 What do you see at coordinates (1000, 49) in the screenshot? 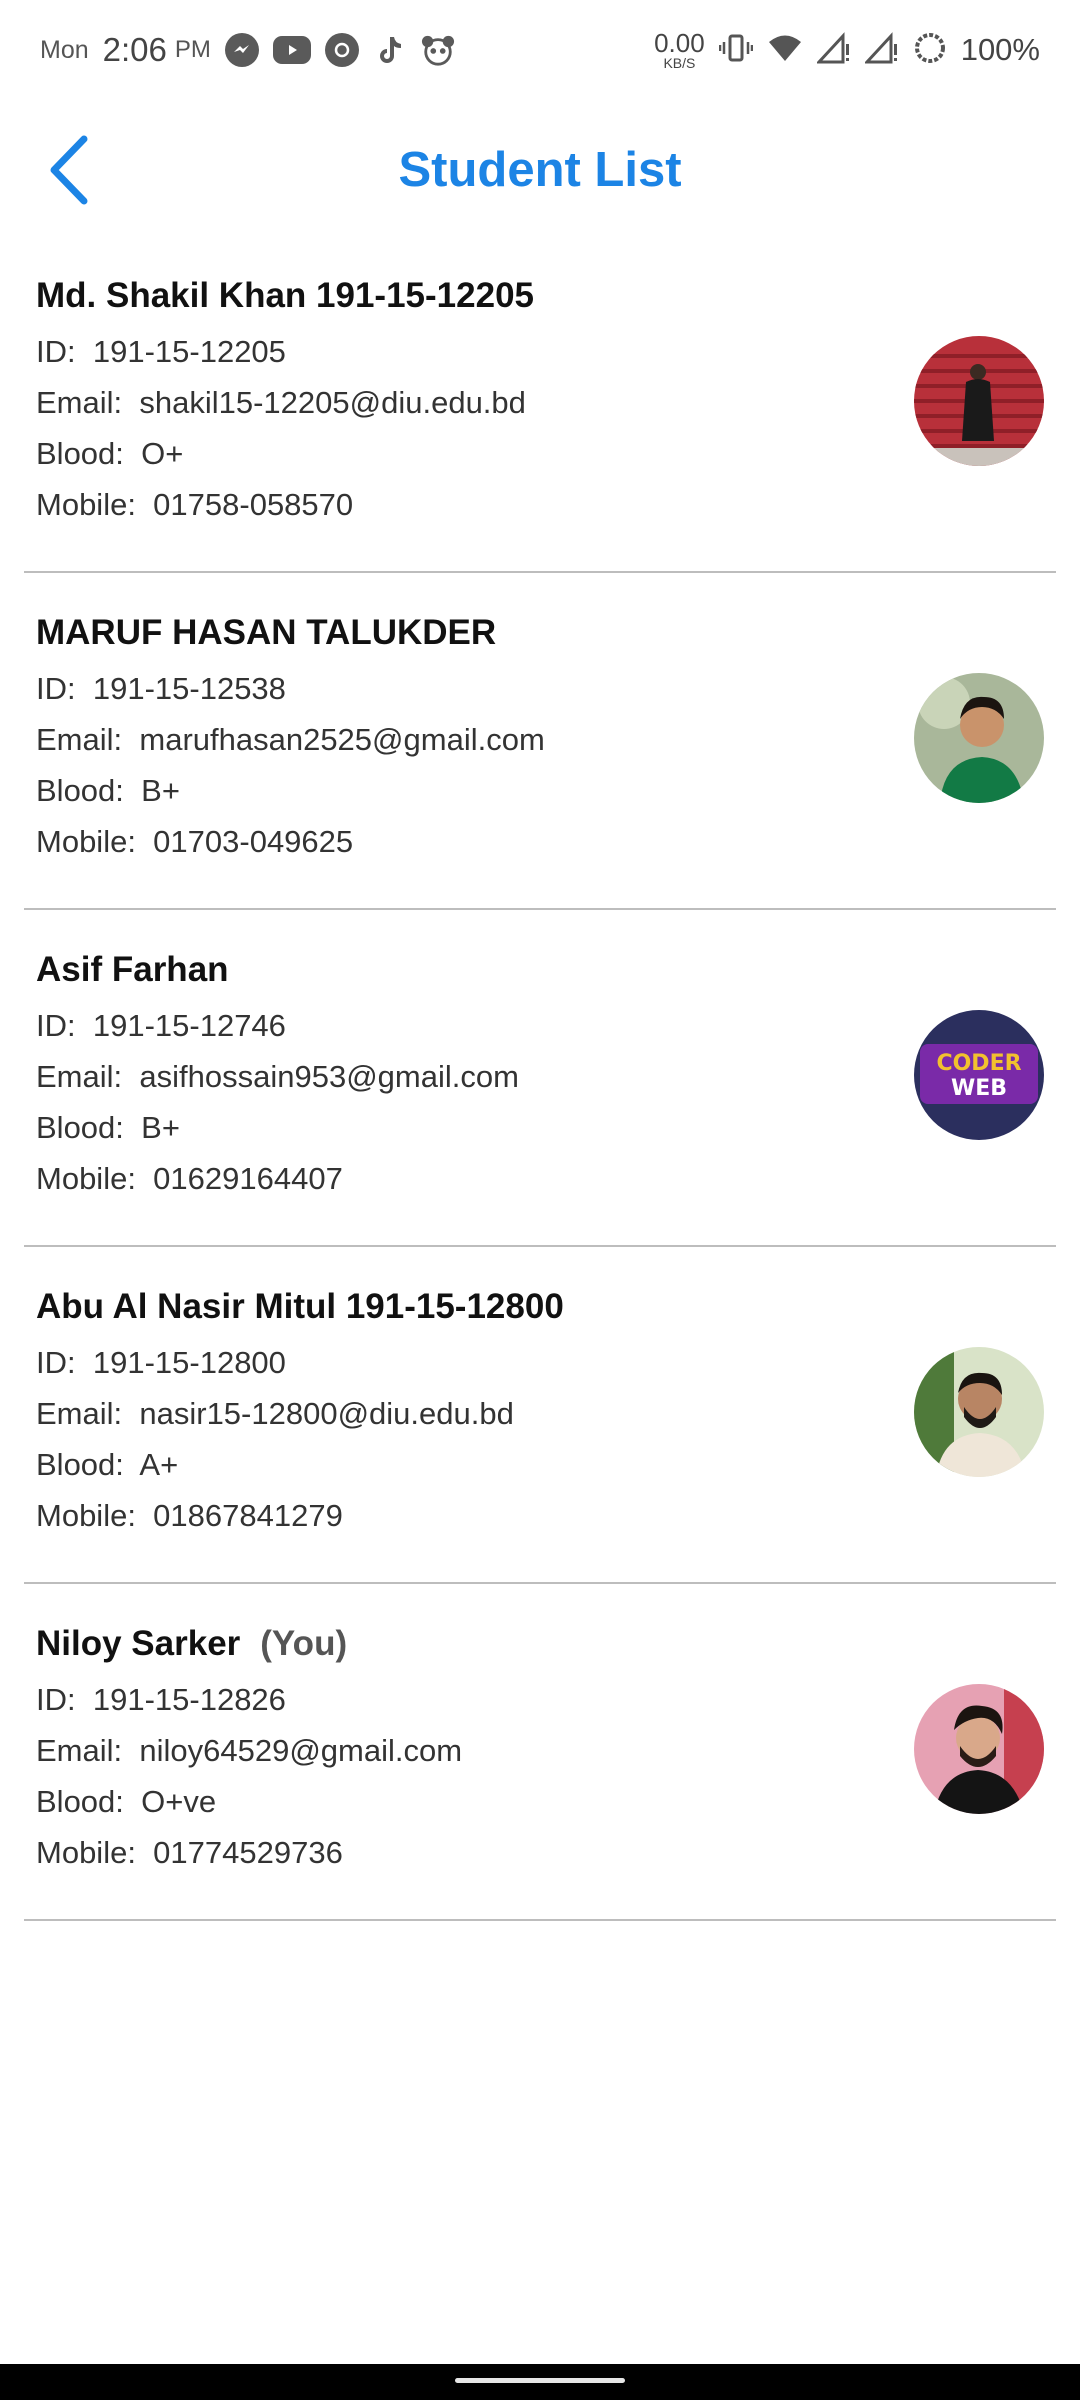
I see `battery-percent: 100%` at bounding box center [1000, 49].